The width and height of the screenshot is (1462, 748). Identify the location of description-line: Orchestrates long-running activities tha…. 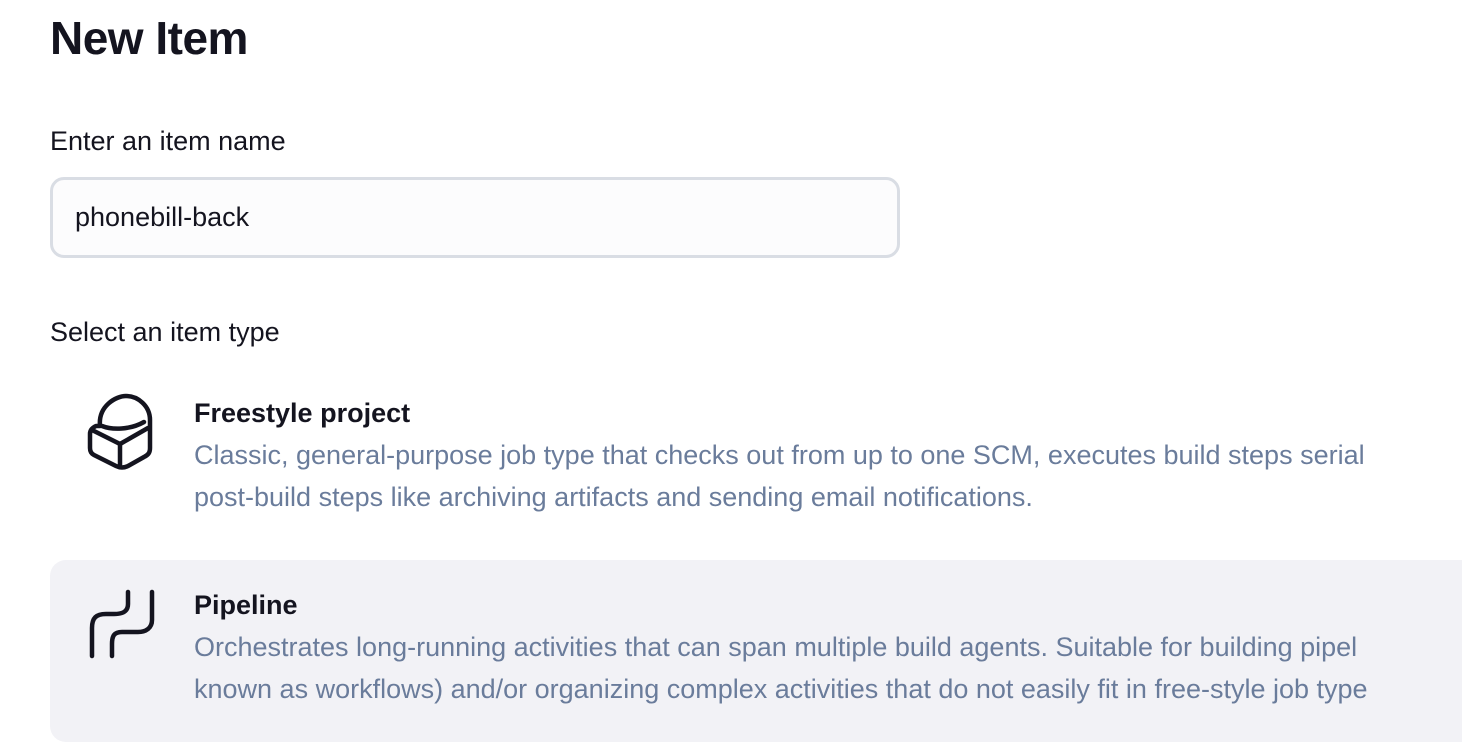
(776, 647).